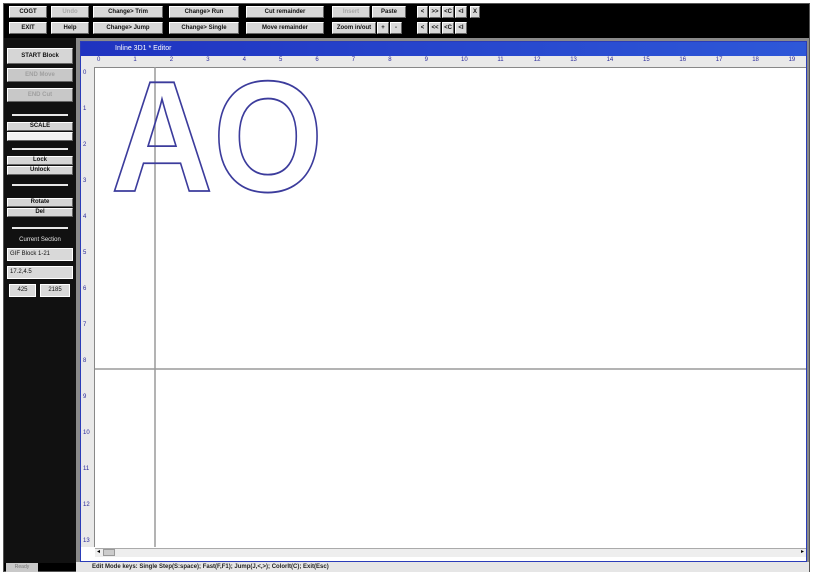 The width and height of the screenshot is (813, 575). Describe the element at coordinates (85, 181) in the screenshot. I see `vruler-tick: 3` at that location.